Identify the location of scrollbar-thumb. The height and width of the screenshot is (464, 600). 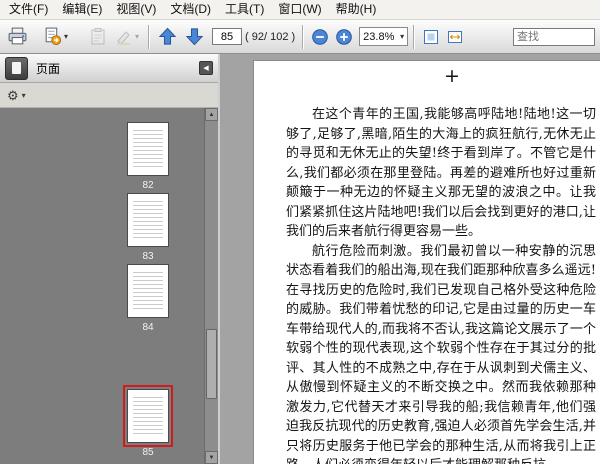
(211, 363).